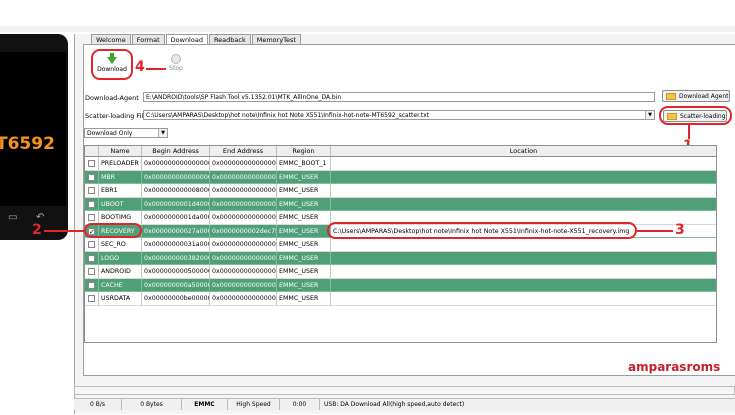 The height and width of the screenshot is (415, 735). I want to click on cell-begin-address: 0x0000000001d40000, so click(176, 204).